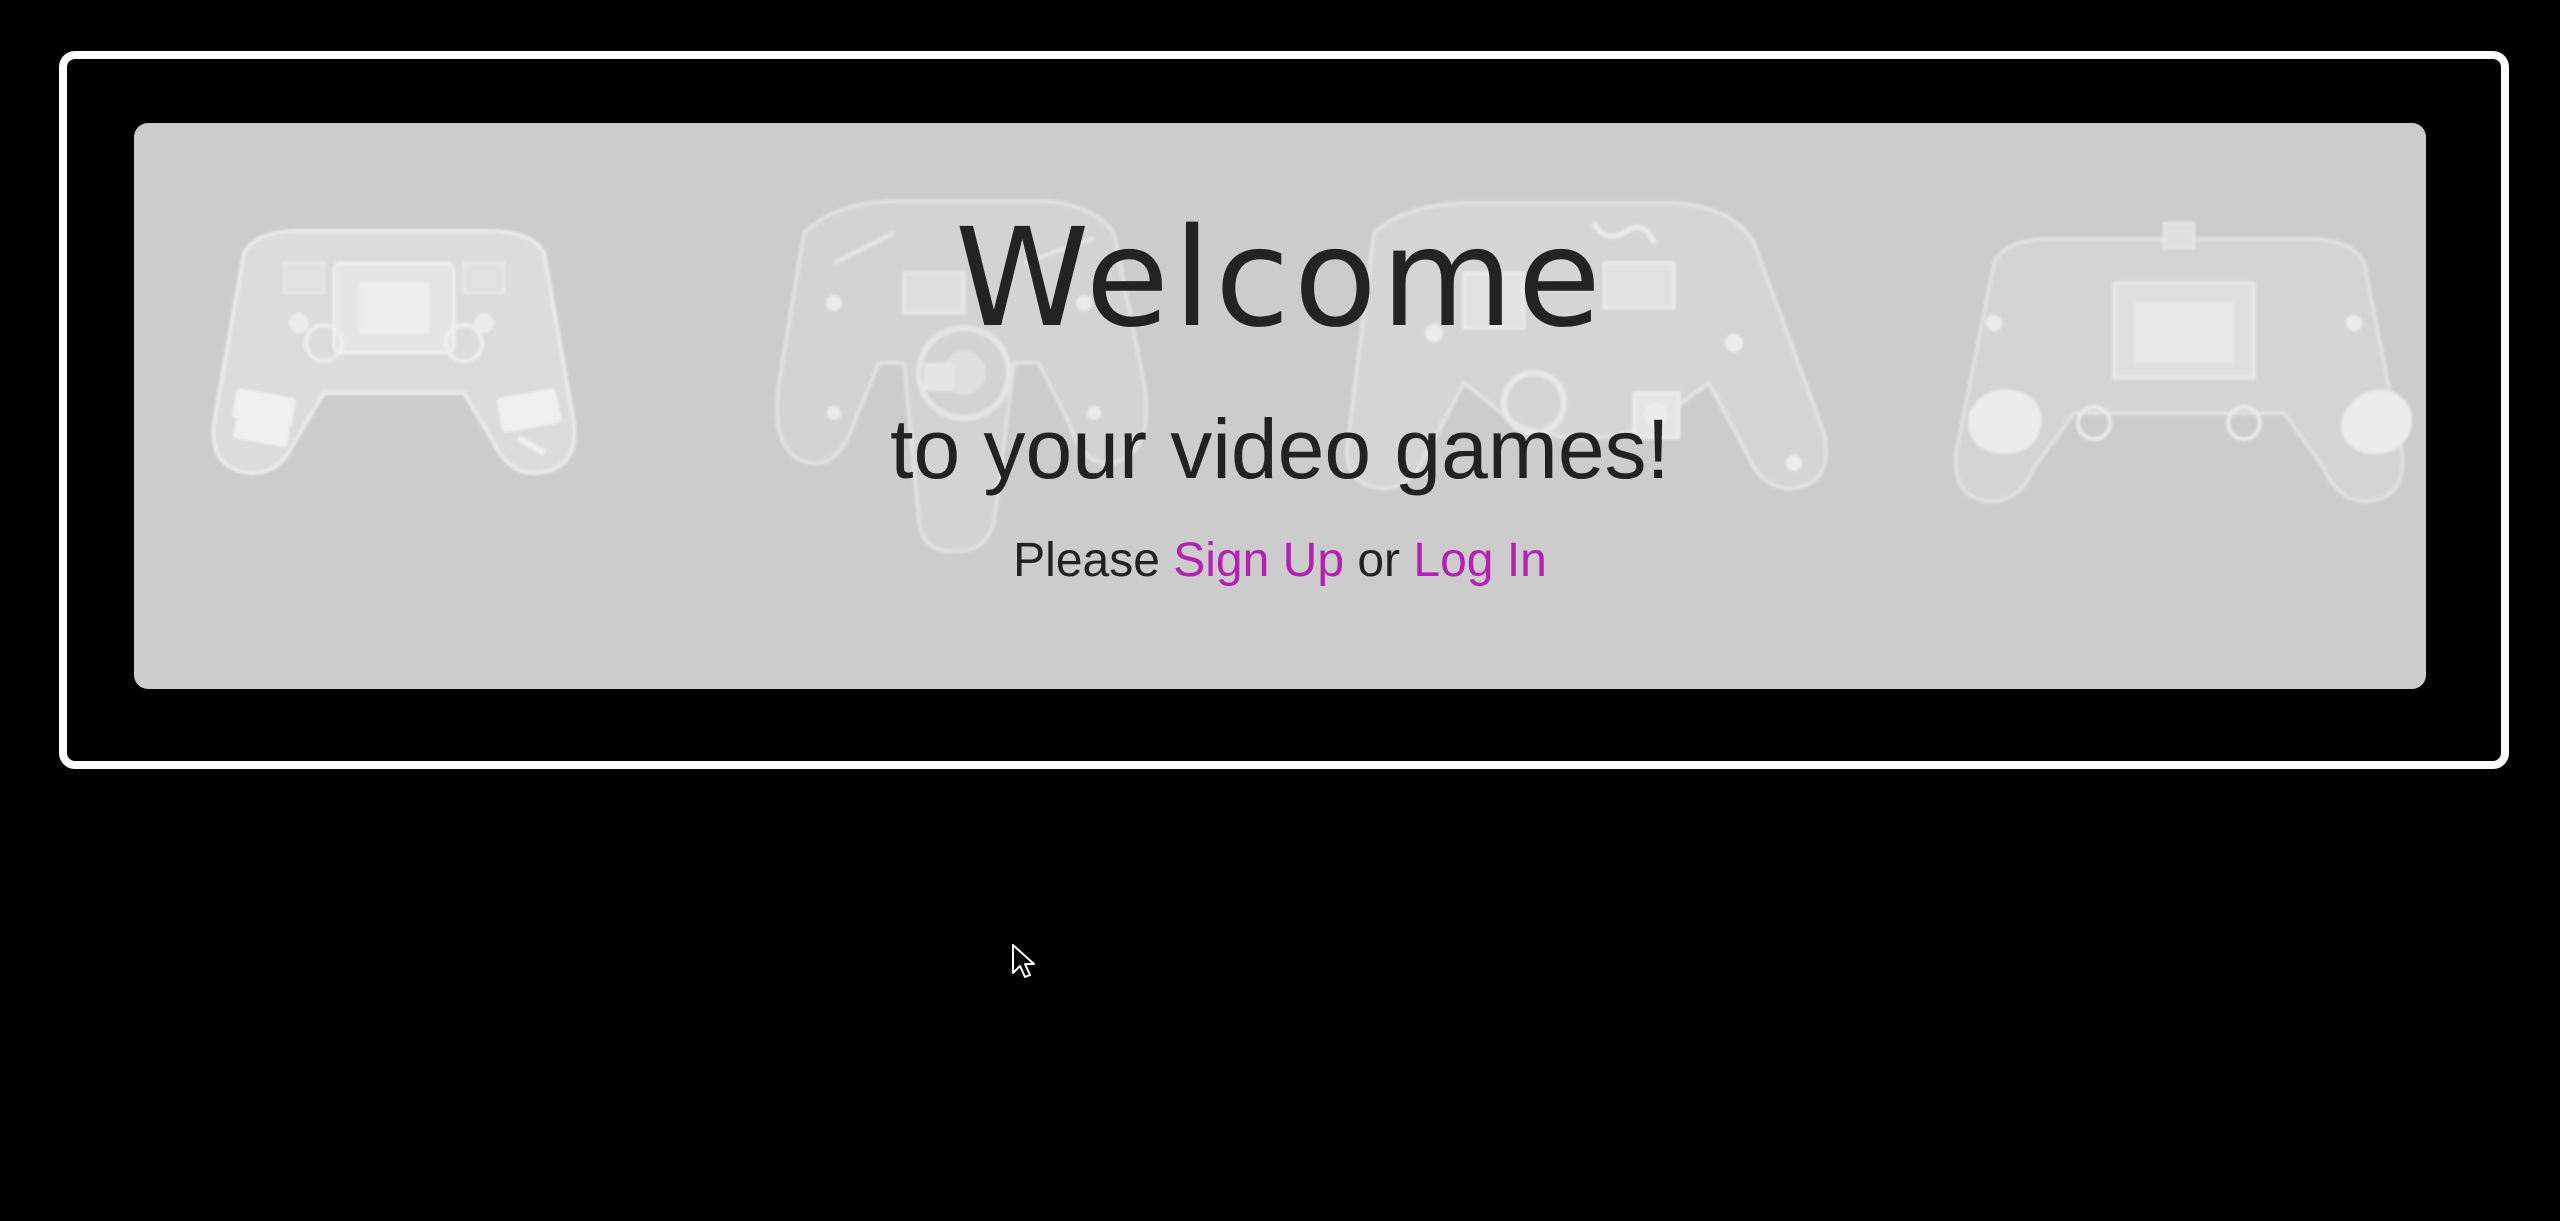 The height and width of the screenshot is (1221, 2560). What do you see at coordinates (1086, 560) in the screenshot?
I see `prompt-prefix: Please` at bounding box center [1086, 560].